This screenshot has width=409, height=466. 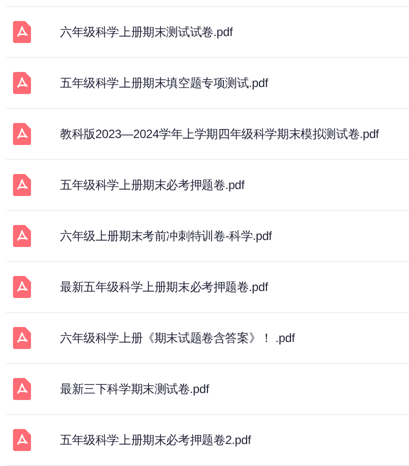 I want to click on file-row: 最新三下科学期末测试卷.pdf, so click(x=207, y=389).